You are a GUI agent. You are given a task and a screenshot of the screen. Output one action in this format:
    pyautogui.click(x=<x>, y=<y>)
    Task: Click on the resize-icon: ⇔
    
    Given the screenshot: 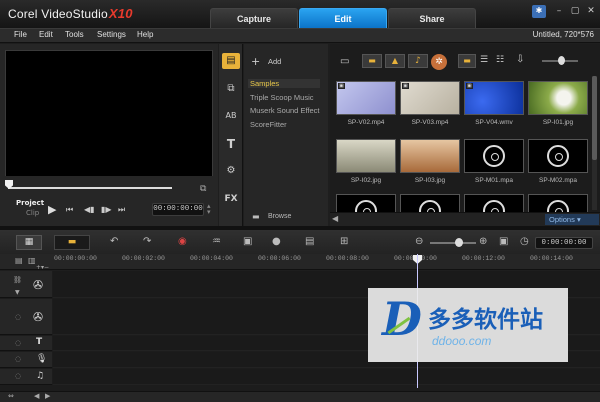 What is the action you would take?
    pyautogui.click(x=11, y=396)
    